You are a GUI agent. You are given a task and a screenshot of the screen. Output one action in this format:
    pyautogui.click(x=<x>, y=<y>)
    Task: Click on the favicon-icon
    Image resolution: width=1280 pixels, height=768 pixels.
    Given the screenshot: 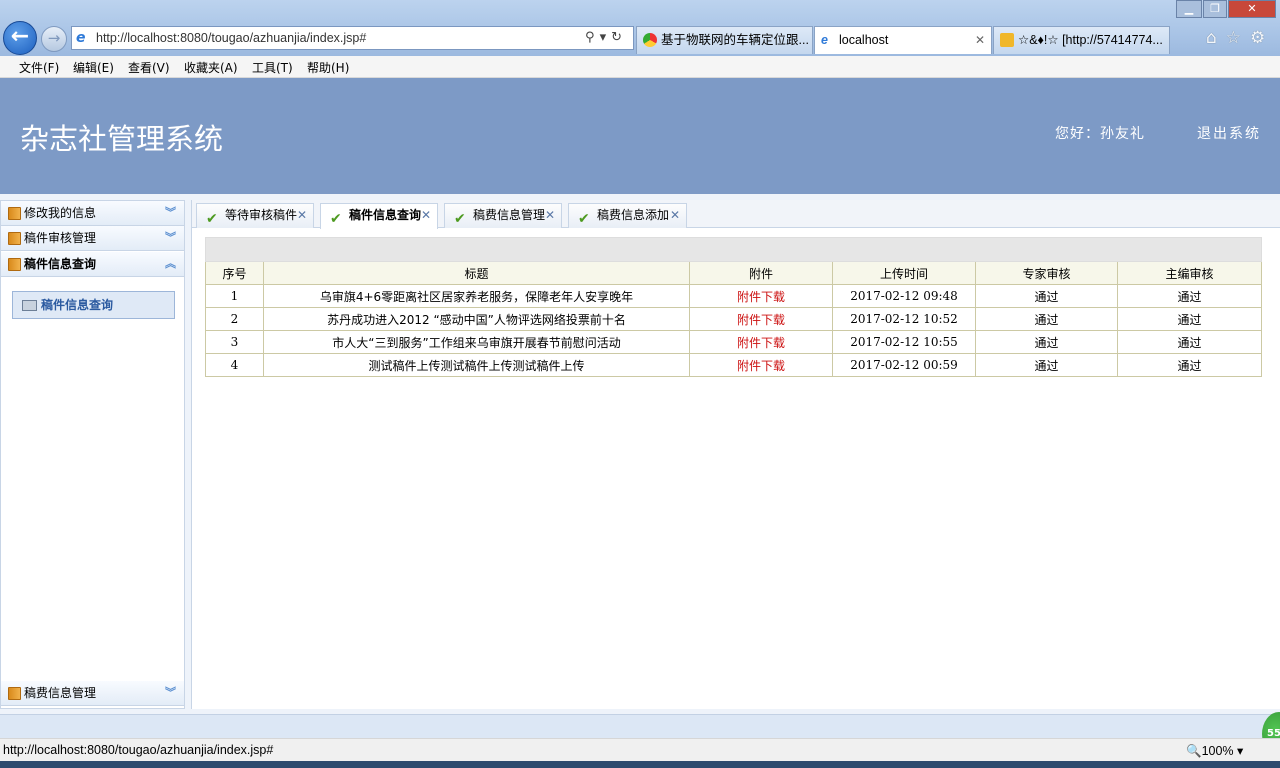 What is the action you would take?
    pyautogui.click(x=1007, y=40)
    